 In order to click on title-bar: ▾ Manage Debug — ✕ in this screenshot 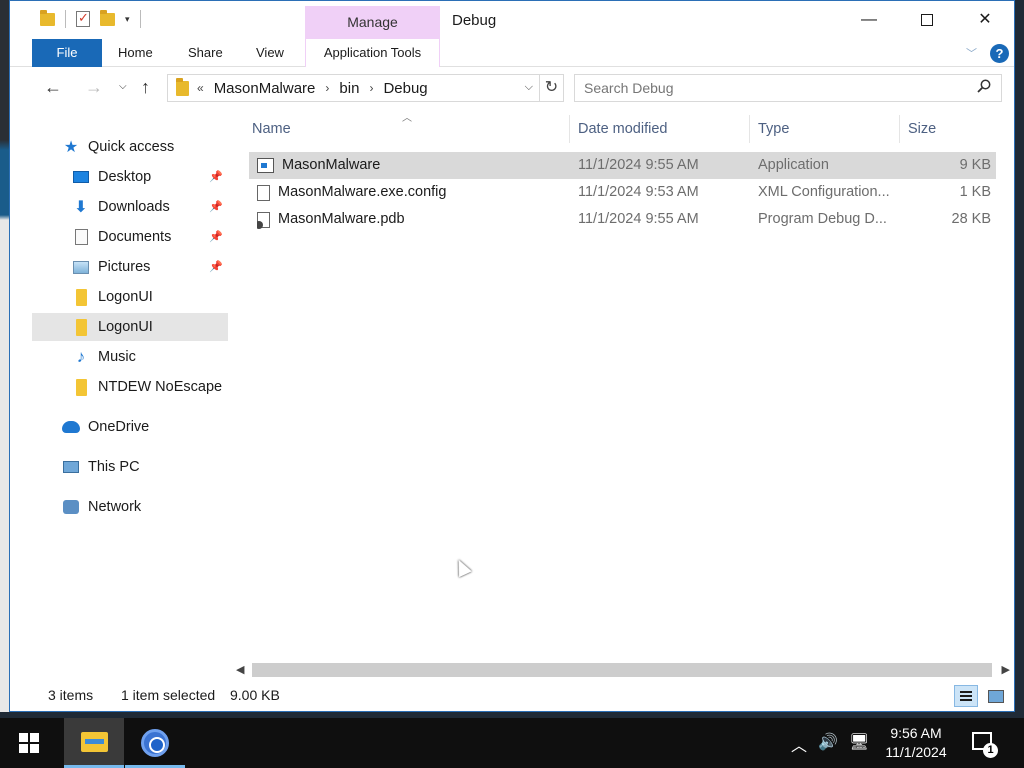, I will do `click(512, 20)`.